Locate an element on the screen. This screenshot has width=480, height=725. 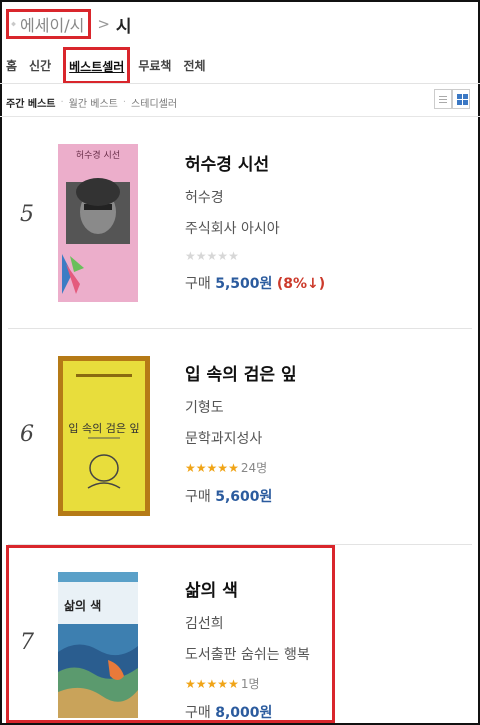
grid-view-icon is located at coordinates (461, 99).